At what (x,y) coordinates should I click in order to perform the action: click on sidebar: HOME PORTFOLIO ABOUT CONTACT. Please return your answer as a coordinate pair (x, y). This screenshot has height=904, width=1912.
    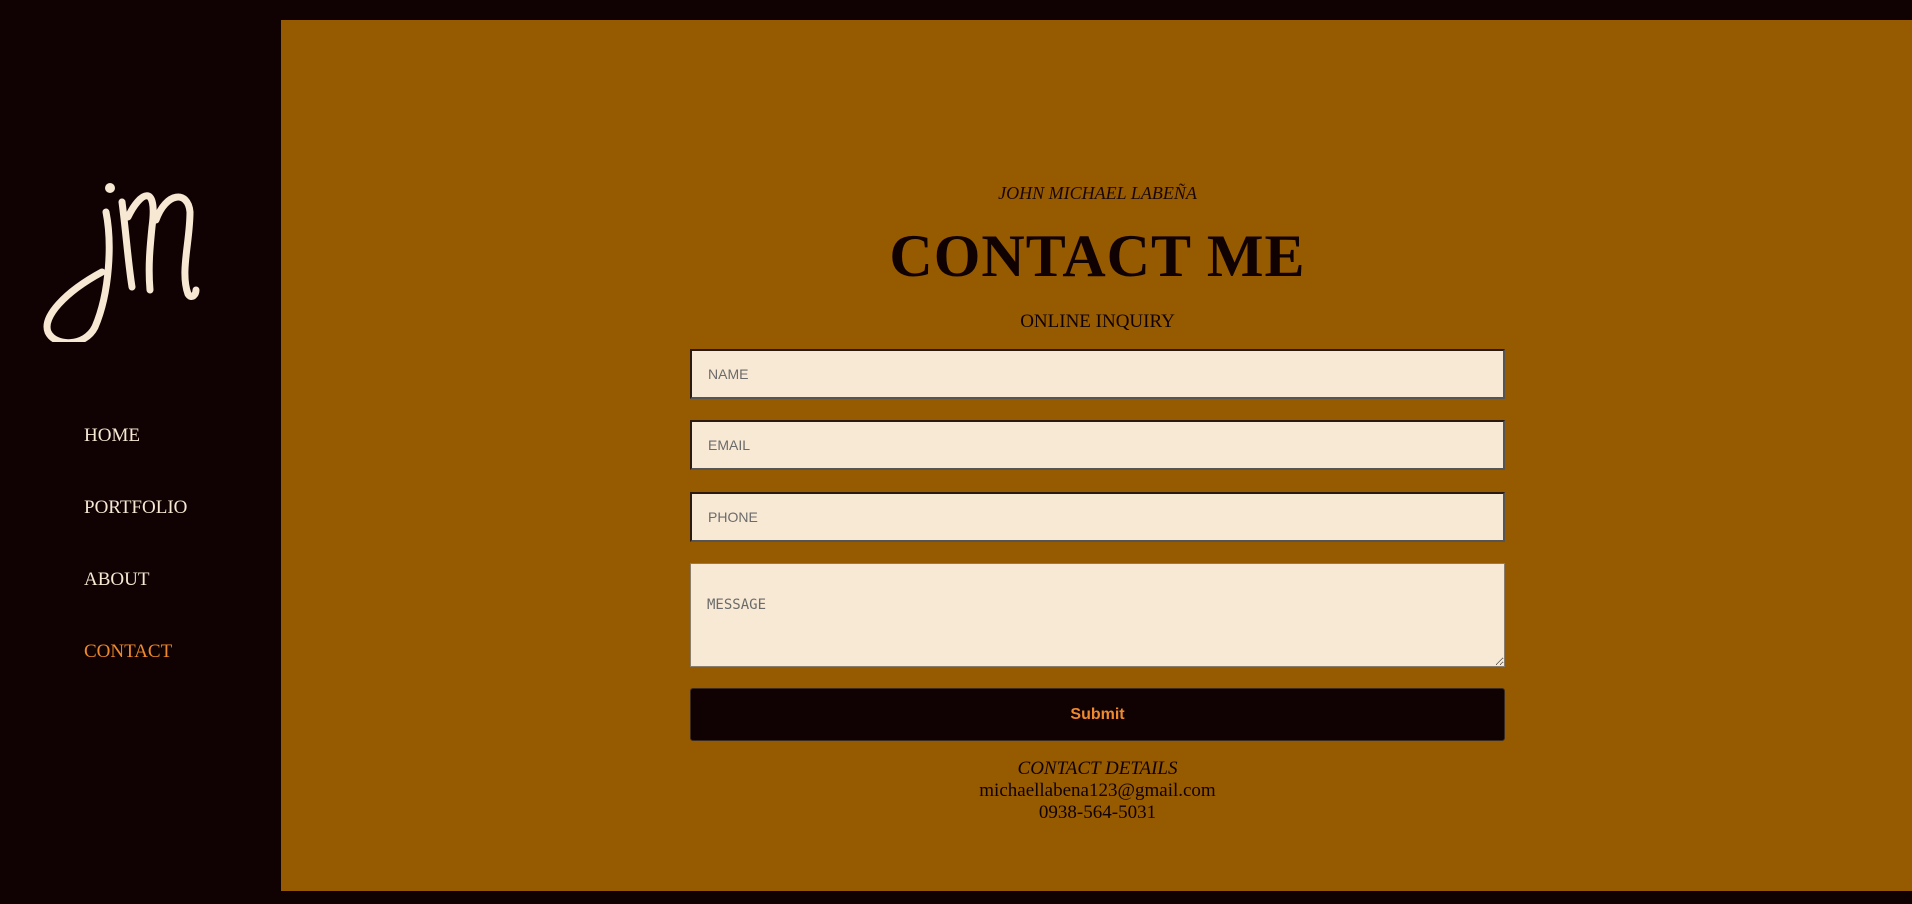
    Looking at the image, I should click on (140, 452).